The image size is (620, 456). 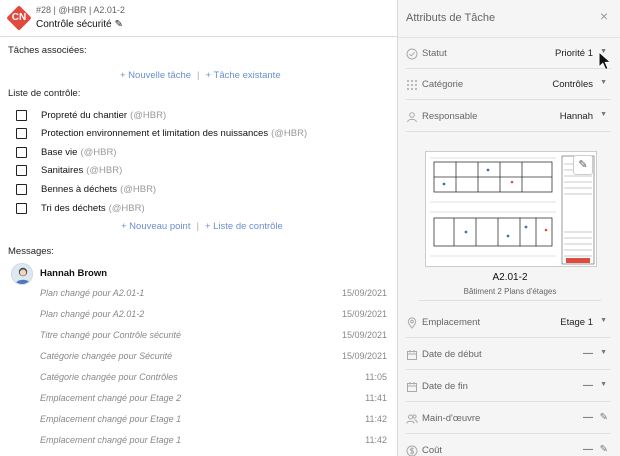 I want to click on panel-divider, so click(x=509, y=37).